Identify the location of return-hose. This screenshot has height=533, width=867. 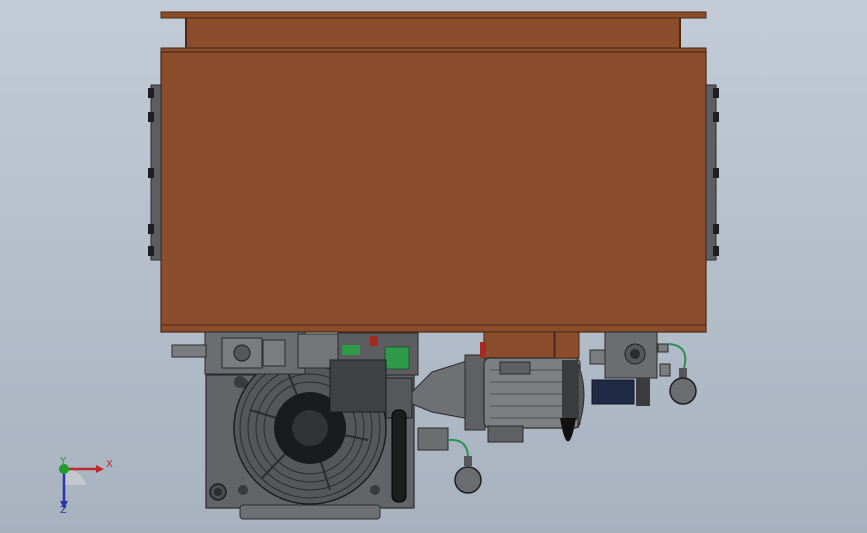
(399, 456).